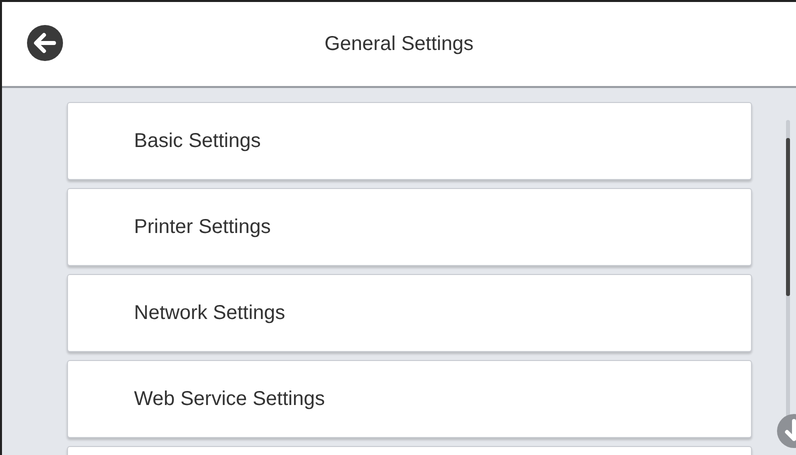 This screenshot has height=455, width=796. What do you see at coordinates (409, 313) in the screenshot?
I see `menu-item: Network Settings` at bounding box center [409, 313].